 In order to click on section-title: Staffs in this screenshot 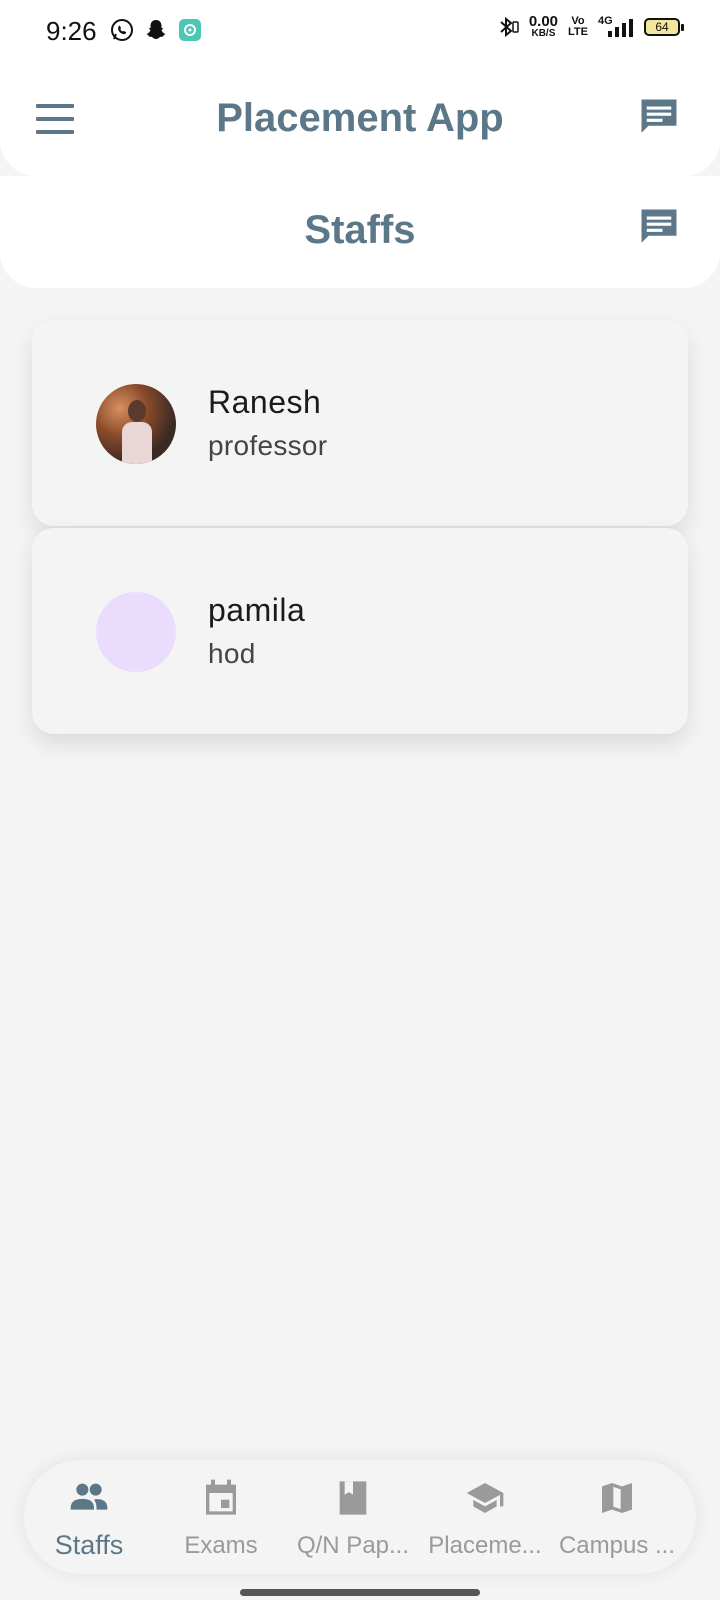, I will do `click(360, 230)`.